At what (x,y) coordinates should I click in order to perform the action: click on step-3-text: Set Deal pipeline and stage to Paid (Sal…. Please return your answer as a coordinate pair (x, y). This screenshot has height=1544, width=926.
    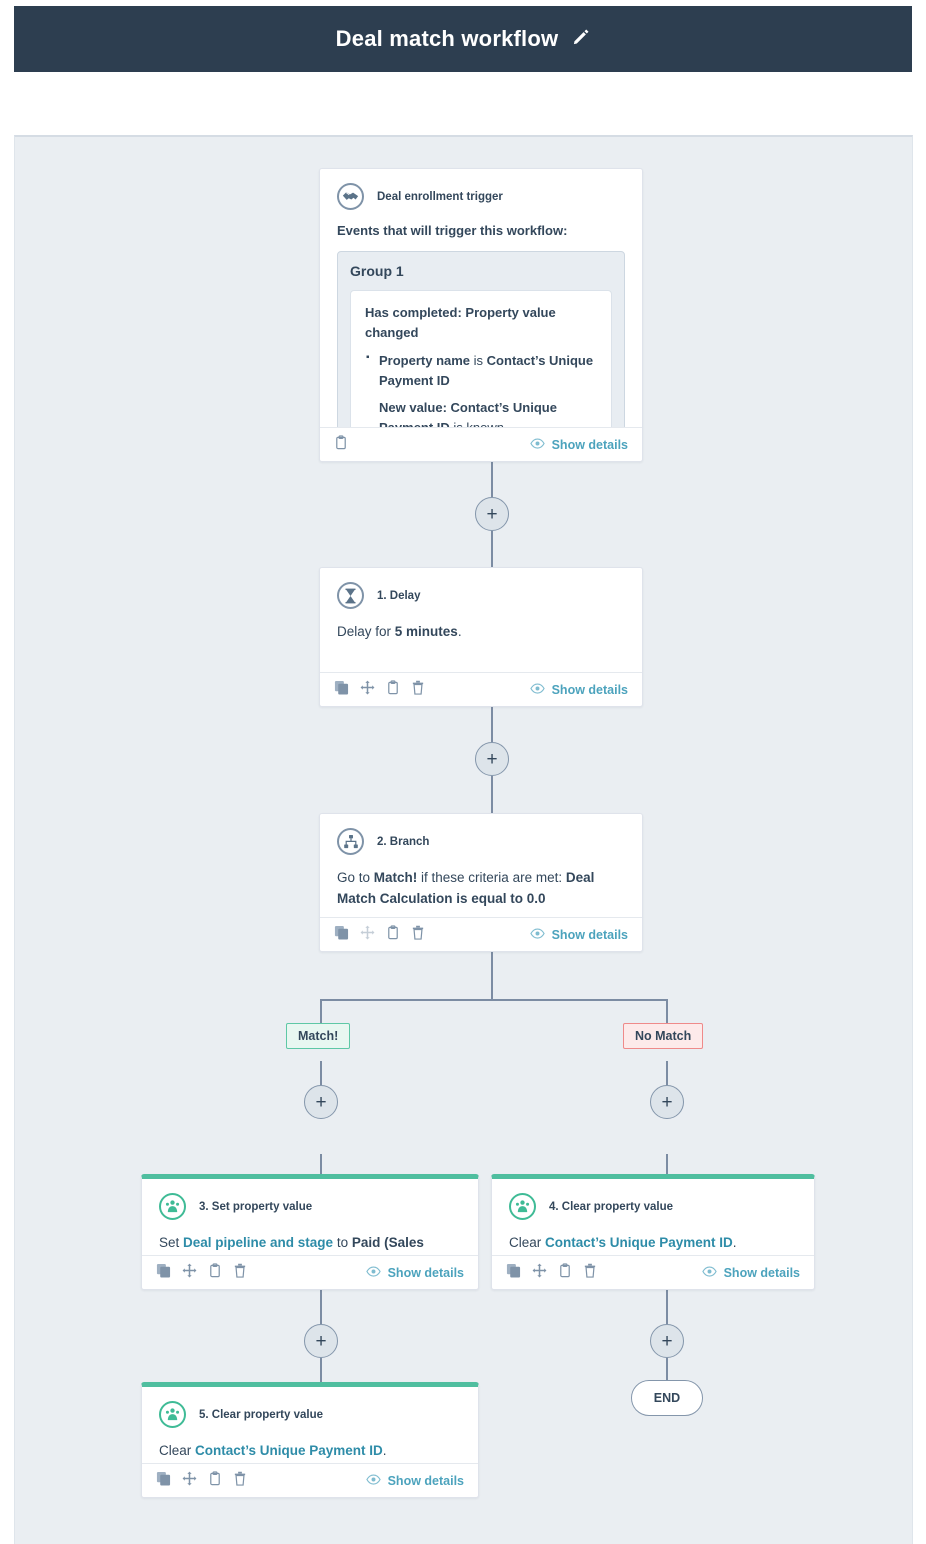
    Looking at the image, I should click on (310, 1244).